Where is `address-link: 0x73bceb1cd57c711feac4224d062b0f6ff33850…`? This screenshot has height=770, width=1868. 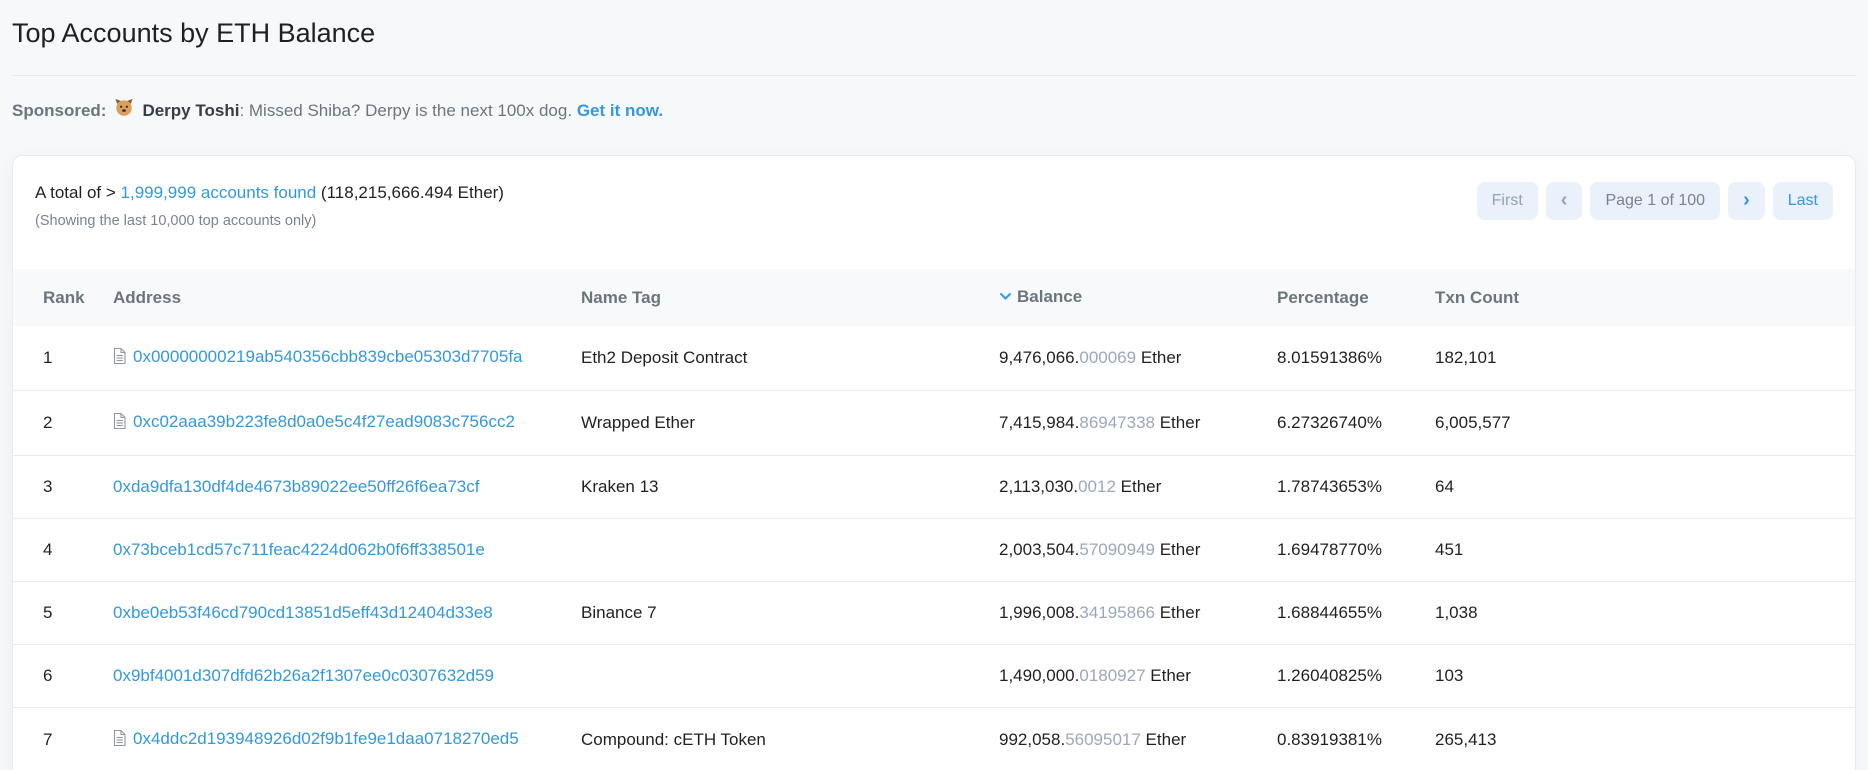 address-link: 0x73bceb1cd57c711feac4224d062b0f6ff33850… is located at coordinates (299, 549).